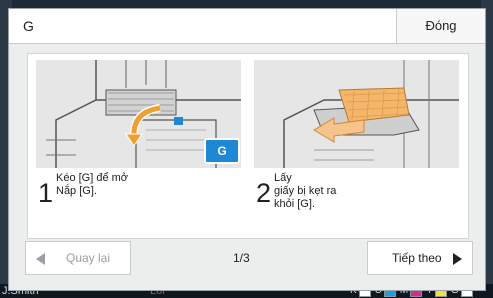  Describe the element at coordinates (241, 258) in the screenshot. I see `page-indicator: 1/3` at that location.